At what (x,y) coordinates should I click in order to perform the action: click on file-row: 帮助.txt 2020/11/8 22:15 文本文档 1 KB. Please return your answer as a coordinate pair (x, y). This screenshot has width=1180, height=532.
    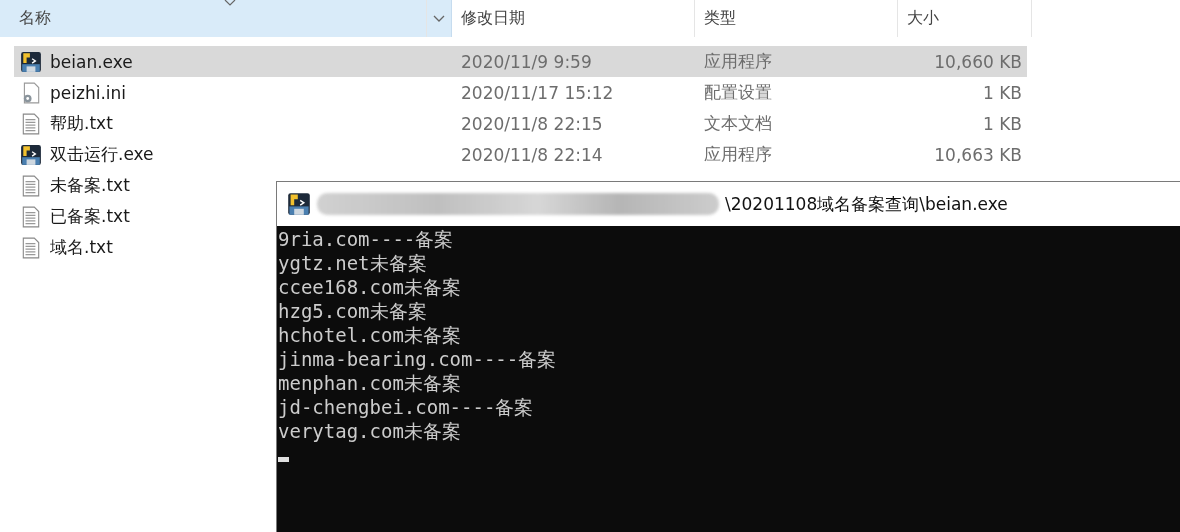
    Looking at the image, I should click on (520, 123).